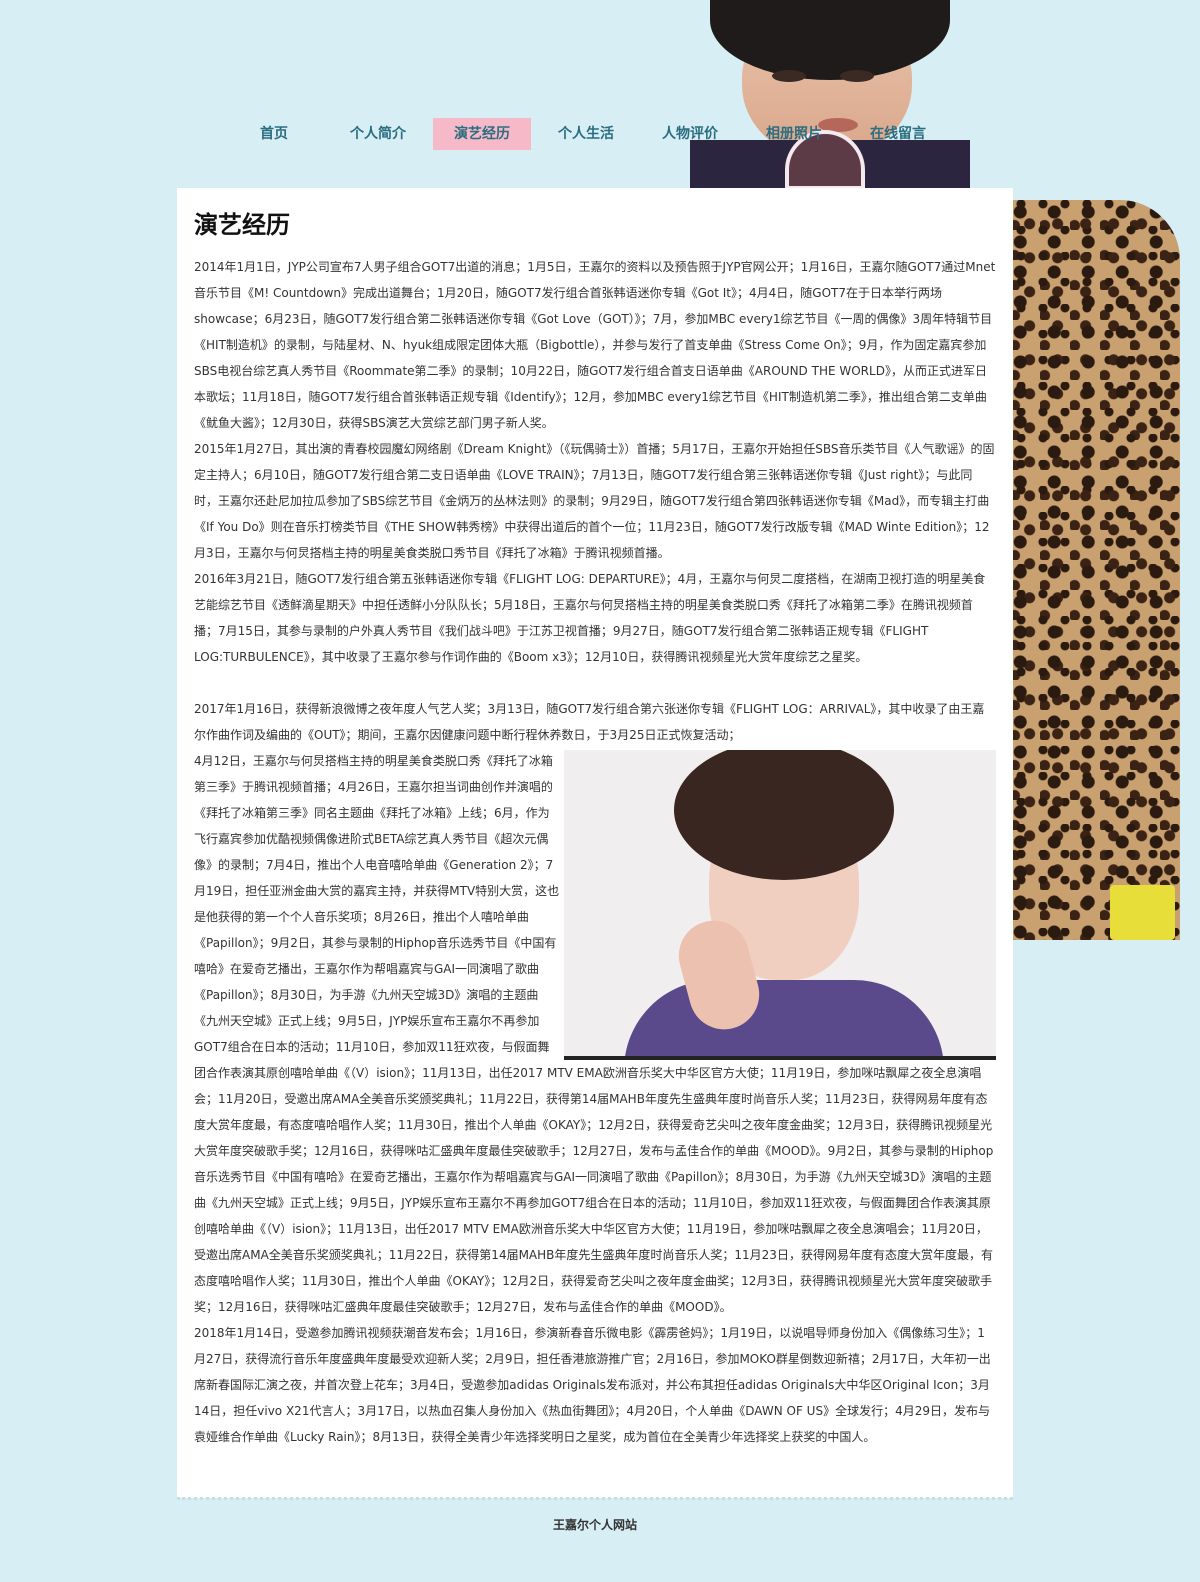 This screenshot has width=1200, height=1582. Describe the element at coordinates (830, 95) in the screenshot. I see `header-portrait-image` at that location.